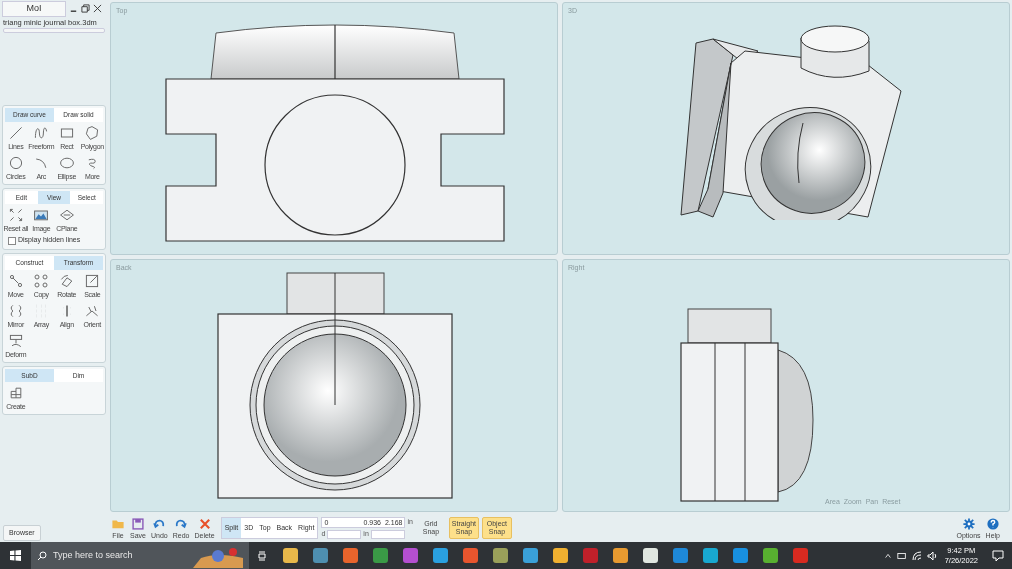  I want to click on gear-icon, so click(968, 524).